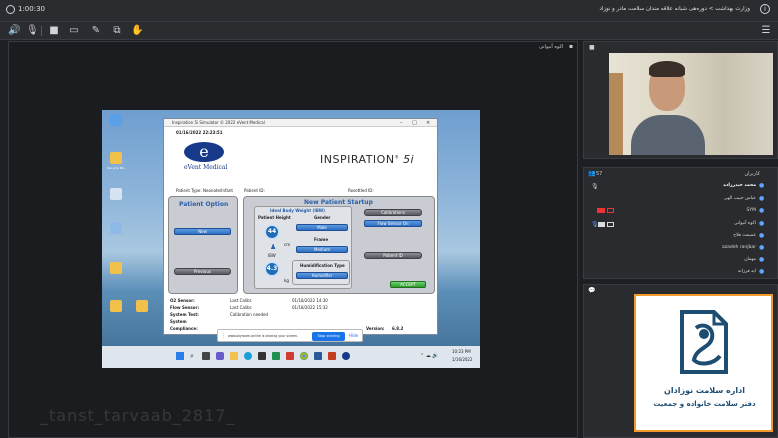 This screenshot has height=438, width=778. What do you see at coordinates (667, 69) in the screenshot?
I see `presenter-hair` at bounding box center [667, 69].